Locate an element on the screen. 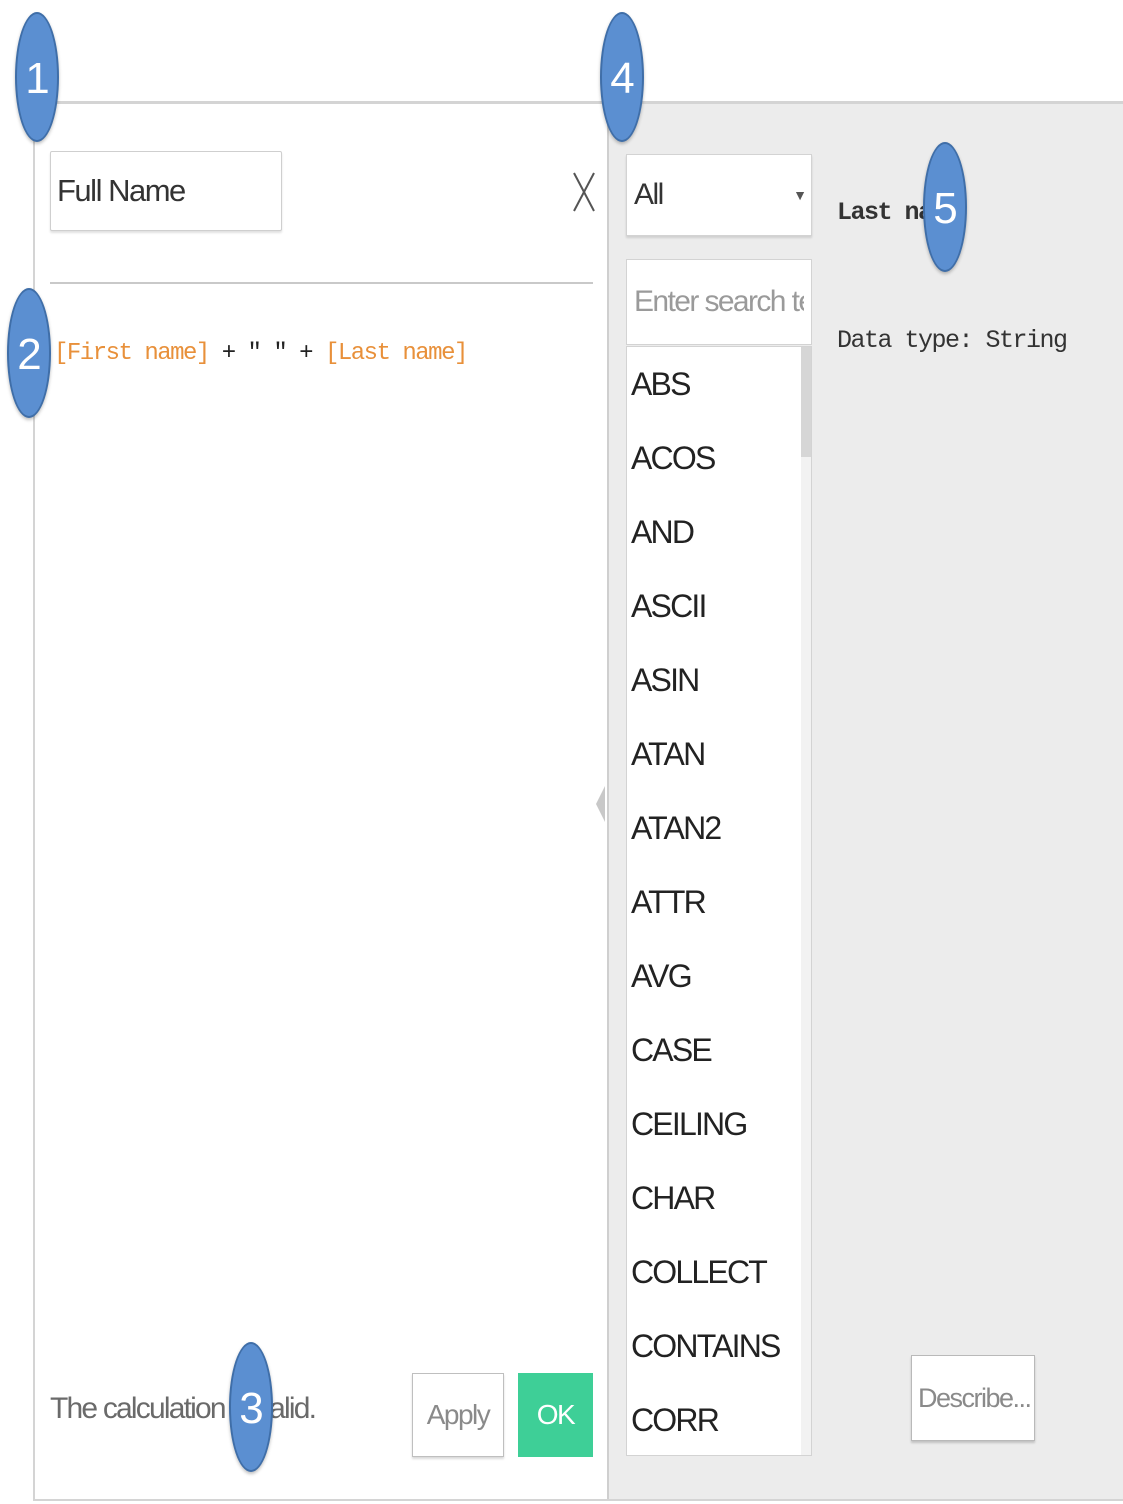 Image resolution: width=1123 pixels, height=1504 pixels. function-list-item: ATTR is located at coordinates (719, 902).